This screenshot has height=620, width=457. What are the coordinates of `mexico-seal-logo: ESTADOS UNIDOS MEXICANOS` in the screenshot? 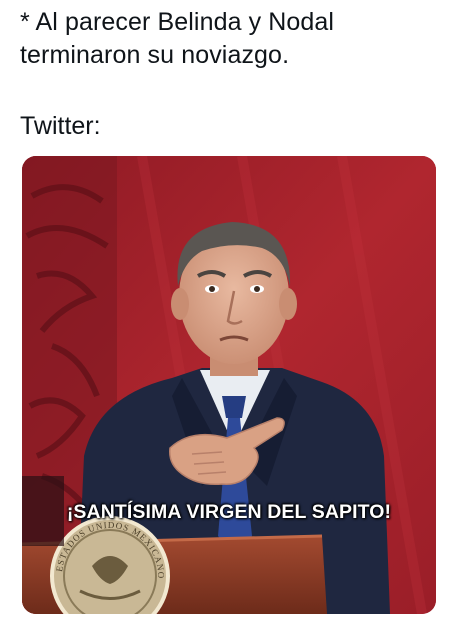 It's located at (110, 565).